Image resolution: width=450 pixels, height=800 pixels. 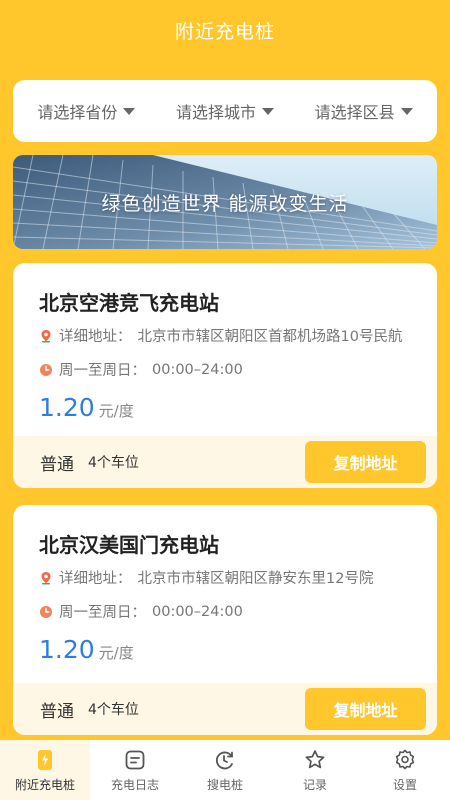 What do you see at coordinates (129, 545) in the screenshot?
I see `station-name: 北京汉美国门充电站` at bounding box center [129, 545].